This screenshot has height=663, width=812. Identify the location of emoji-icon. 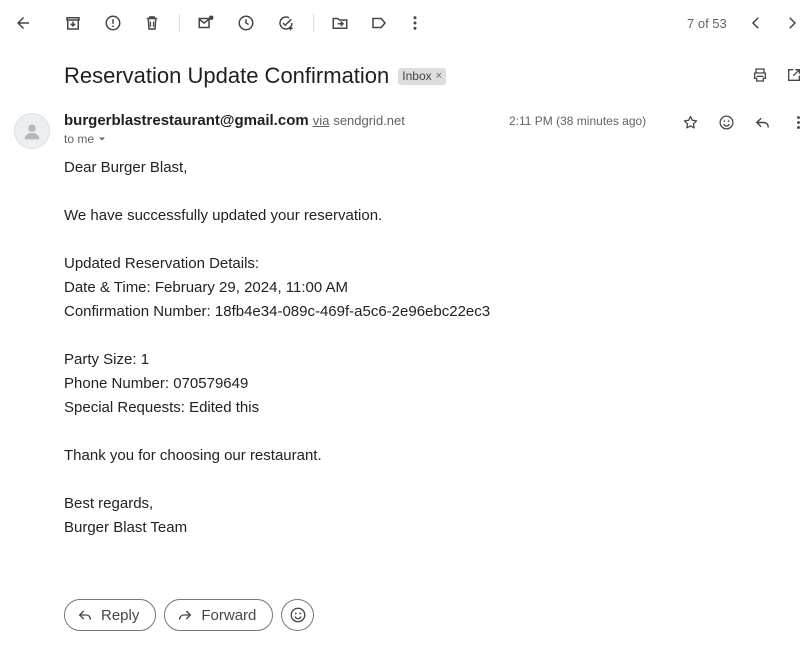
(298, 615).